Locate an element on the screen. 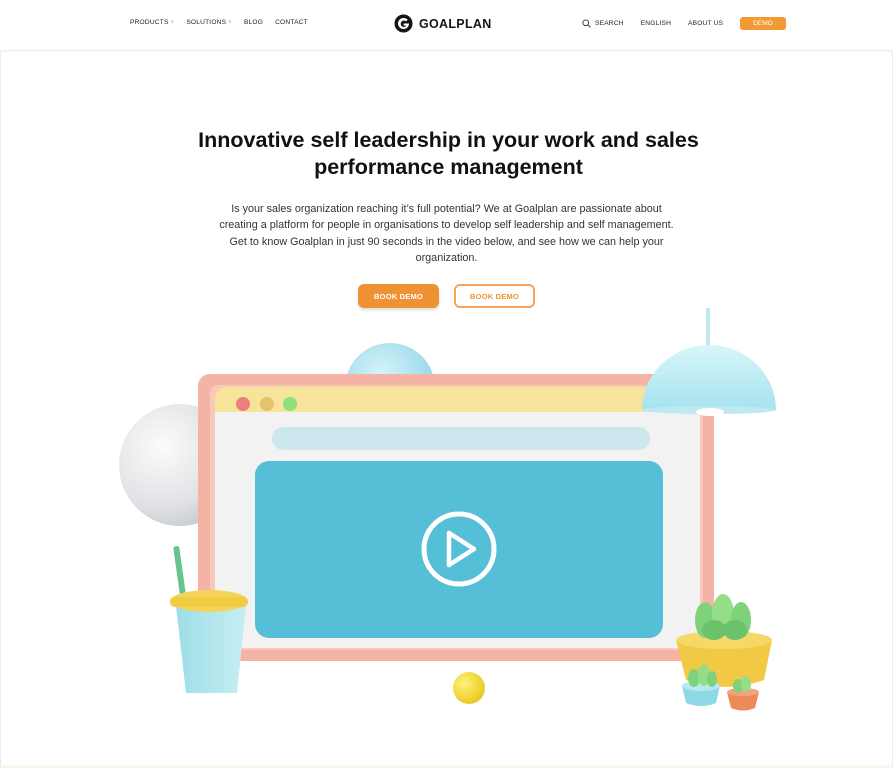  search-label: SEARCH is located at coordinates (609, 23).